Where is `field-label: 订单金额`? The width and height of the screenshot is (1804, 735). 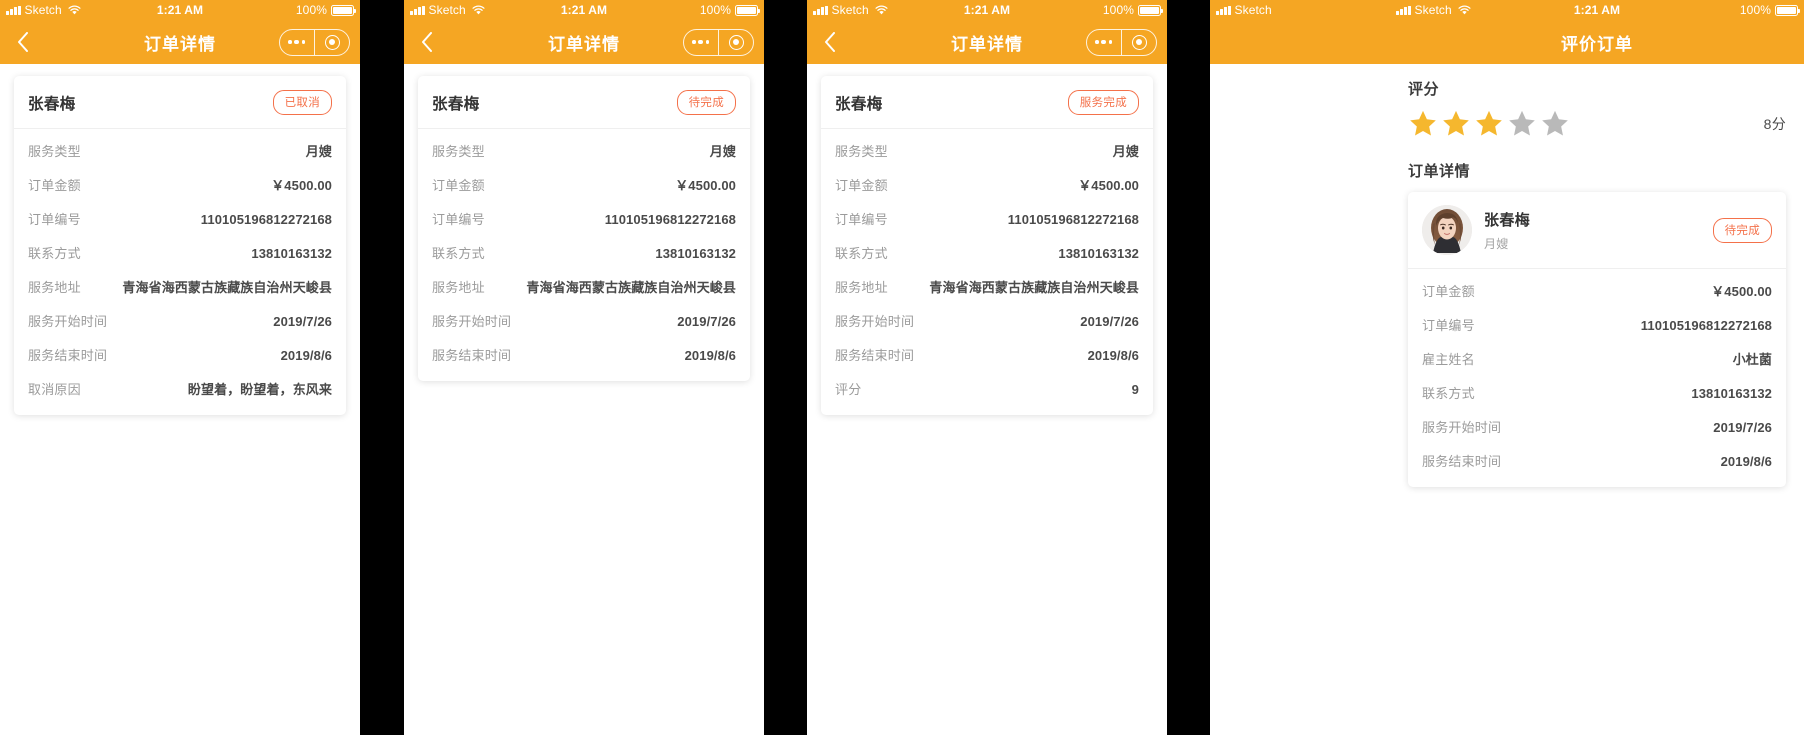
field-label: 订单金额 is located at coordinates (458, 185).